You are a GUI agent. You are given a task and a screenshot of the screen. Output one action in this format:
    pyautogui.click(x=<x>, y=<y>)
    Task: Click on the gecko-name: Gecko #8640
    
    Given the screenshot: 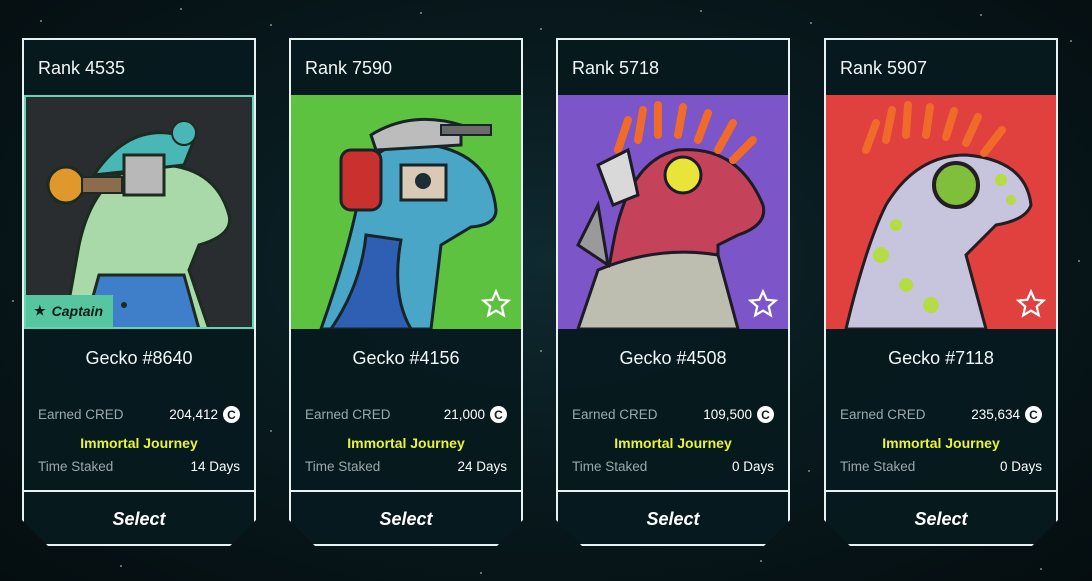 What is the action you would take?
    pyautogui.click(x=139, y=358)
    